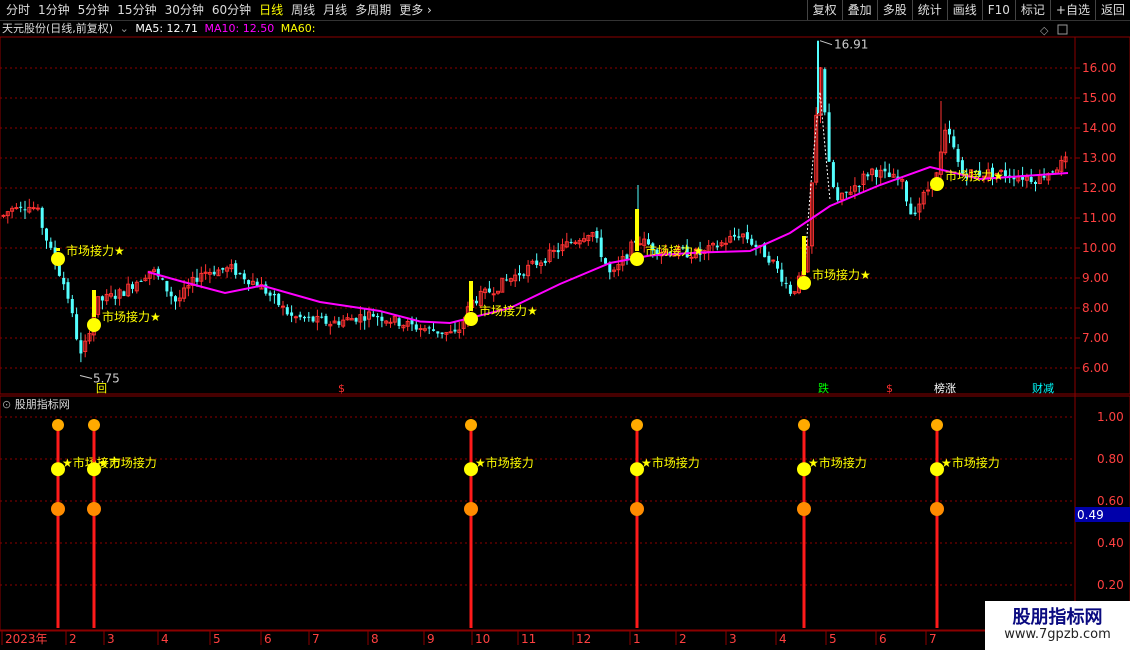 This screenshot has height=650, width=1130. What do you see at coordinates (1099, 128) in the screenshot?
I see `price-tick-label: 14.00` at bounding box center [1099, 128].